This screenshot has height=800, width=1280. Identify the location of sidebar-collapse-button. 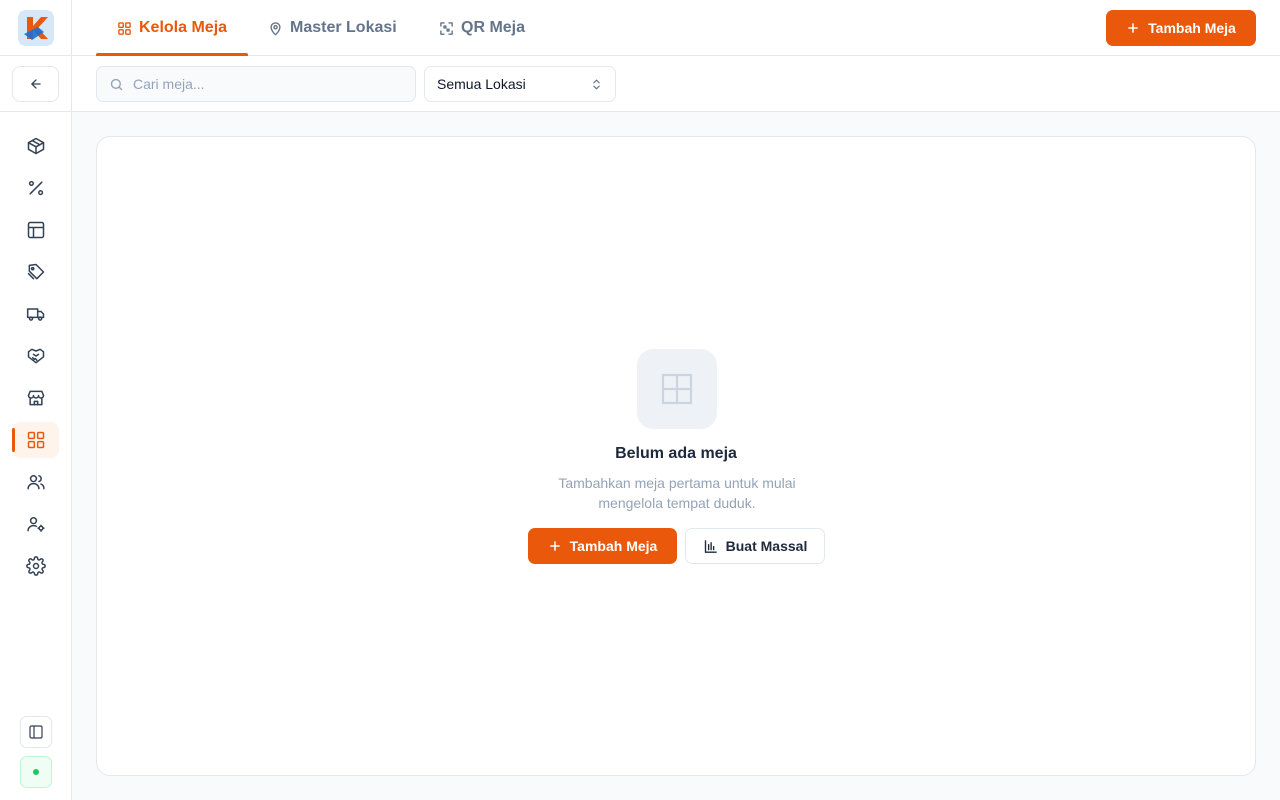
(36, 732).